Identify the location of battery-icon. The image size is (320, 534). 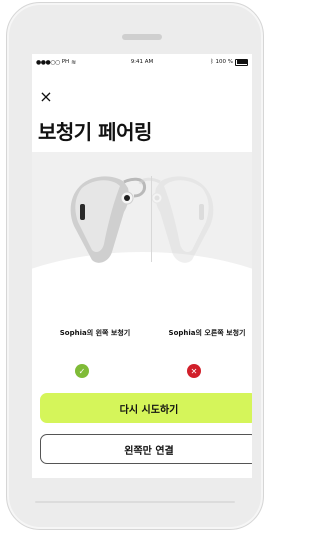
(241, 62).